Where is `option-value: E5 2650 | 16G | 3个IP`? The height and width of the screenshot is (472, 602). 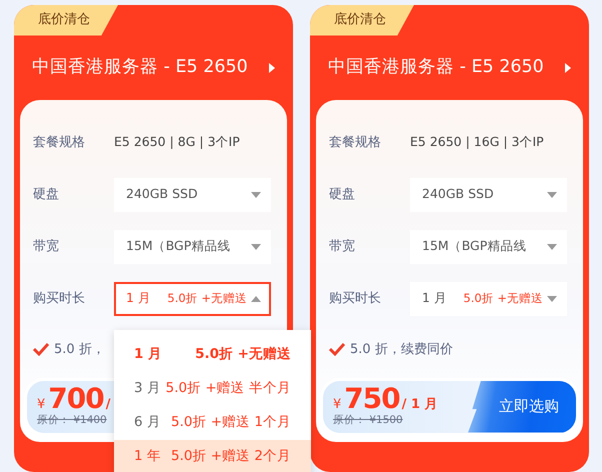
option-value: E5 2650 | 16G | 3个IP is located at coordinates (477, 142).